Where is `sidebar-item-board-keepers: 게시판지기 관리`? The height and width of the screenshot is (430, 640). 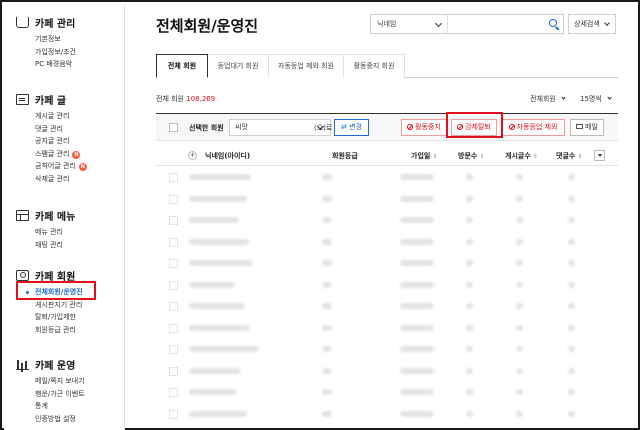 sidebar-item-board-keepers: 게시판지기 관리 is located at coordinates (59, 305).